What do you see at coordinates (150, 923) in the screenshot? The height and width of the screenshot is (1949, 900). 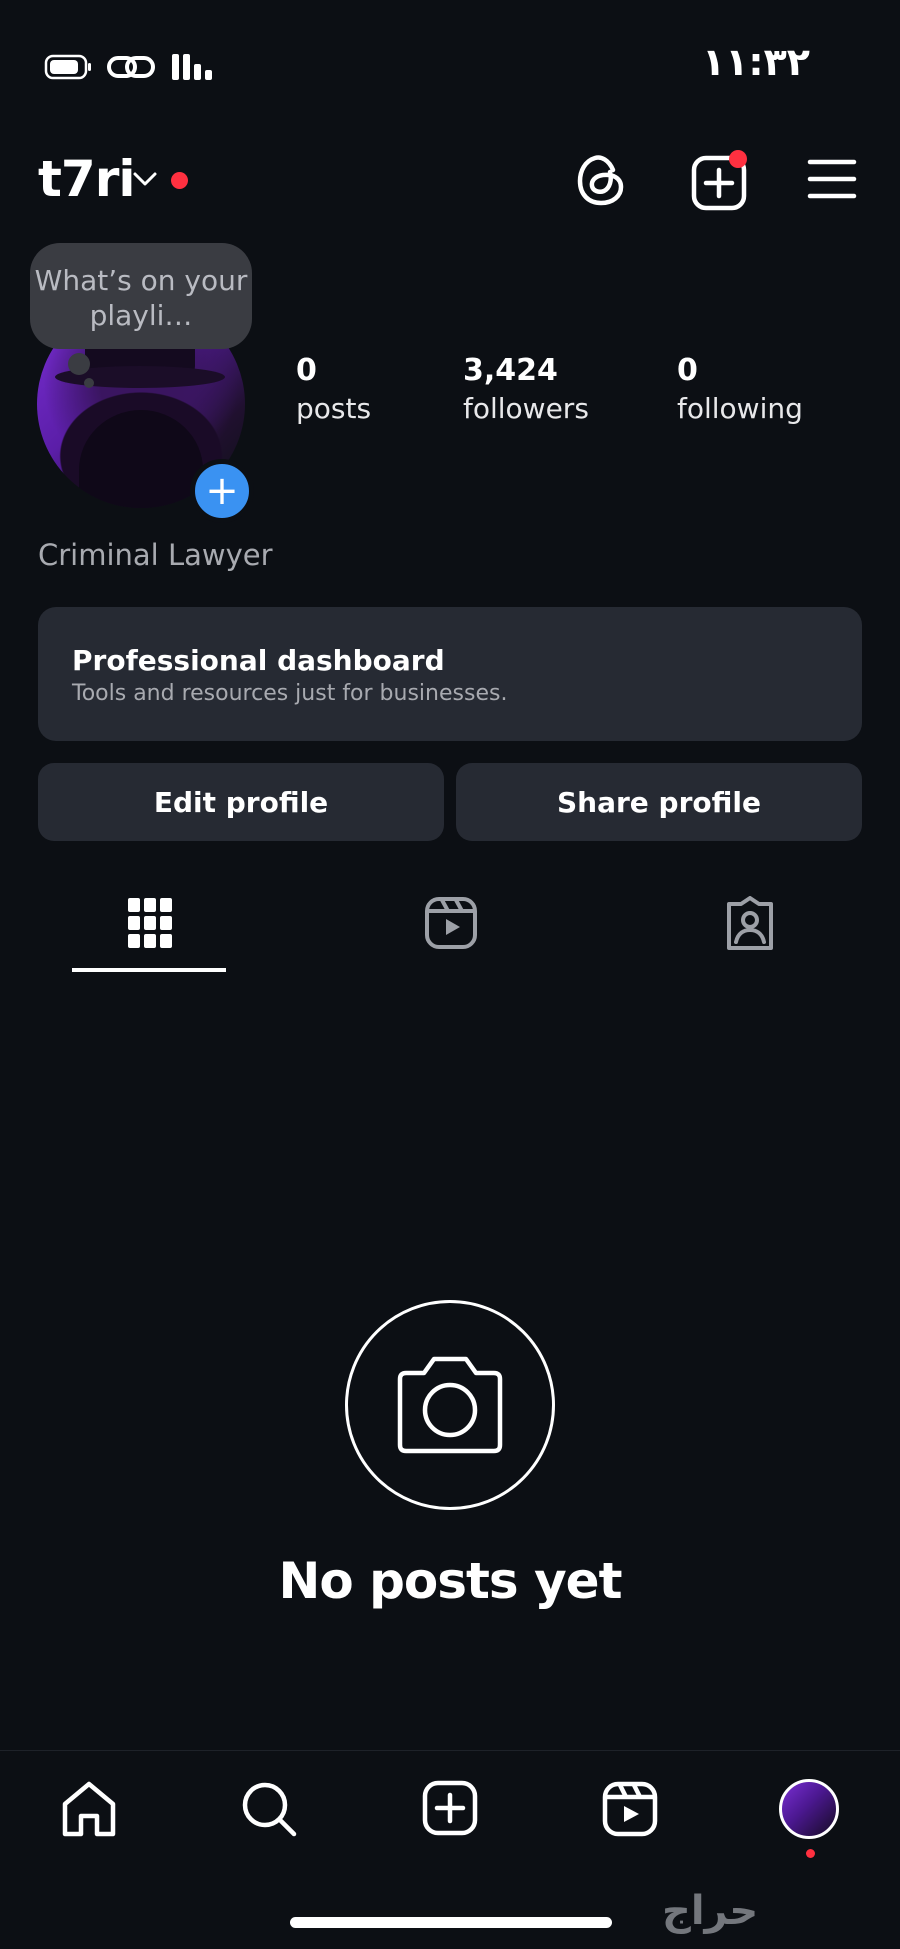 I see `grid-icon` at bounding box center [150, 923].